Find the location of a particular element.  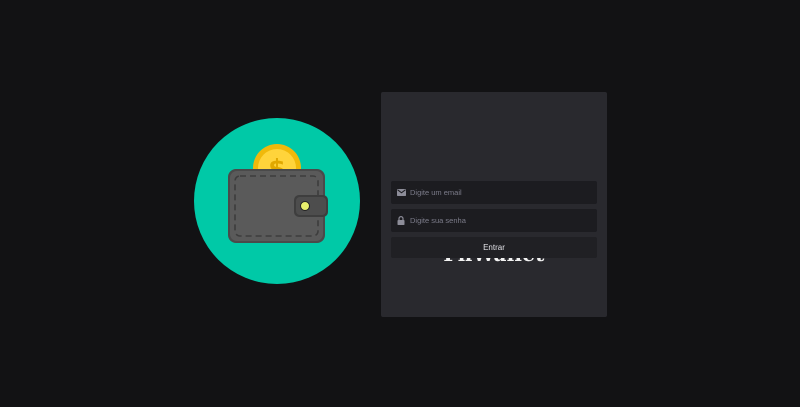

email-field is located at coordinates (494, 192).